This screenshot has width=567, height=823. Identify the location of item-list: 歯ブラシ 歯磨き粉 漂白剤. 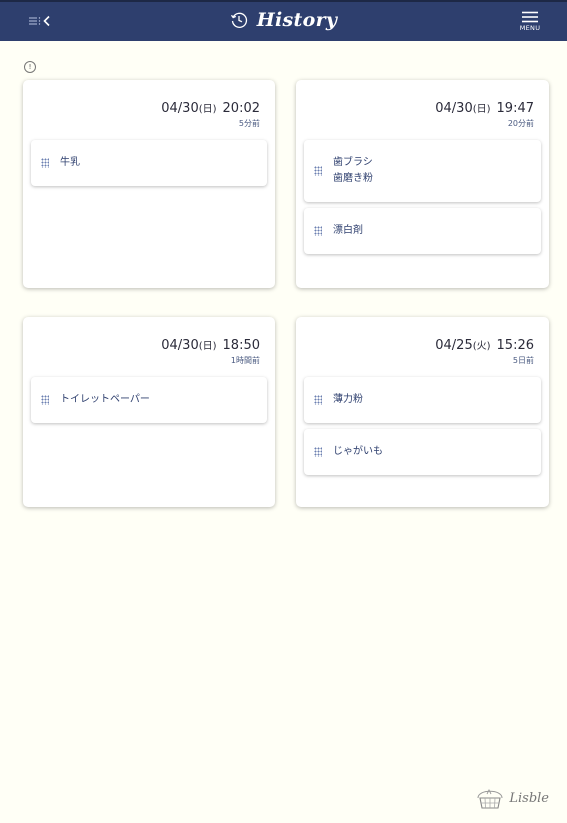
(422, 200).